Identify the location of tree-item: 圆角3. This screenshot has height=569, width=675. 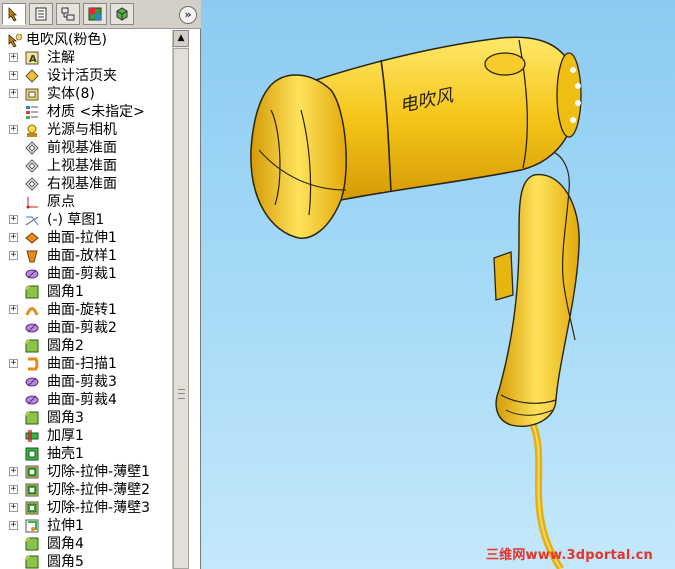
(86, 418).